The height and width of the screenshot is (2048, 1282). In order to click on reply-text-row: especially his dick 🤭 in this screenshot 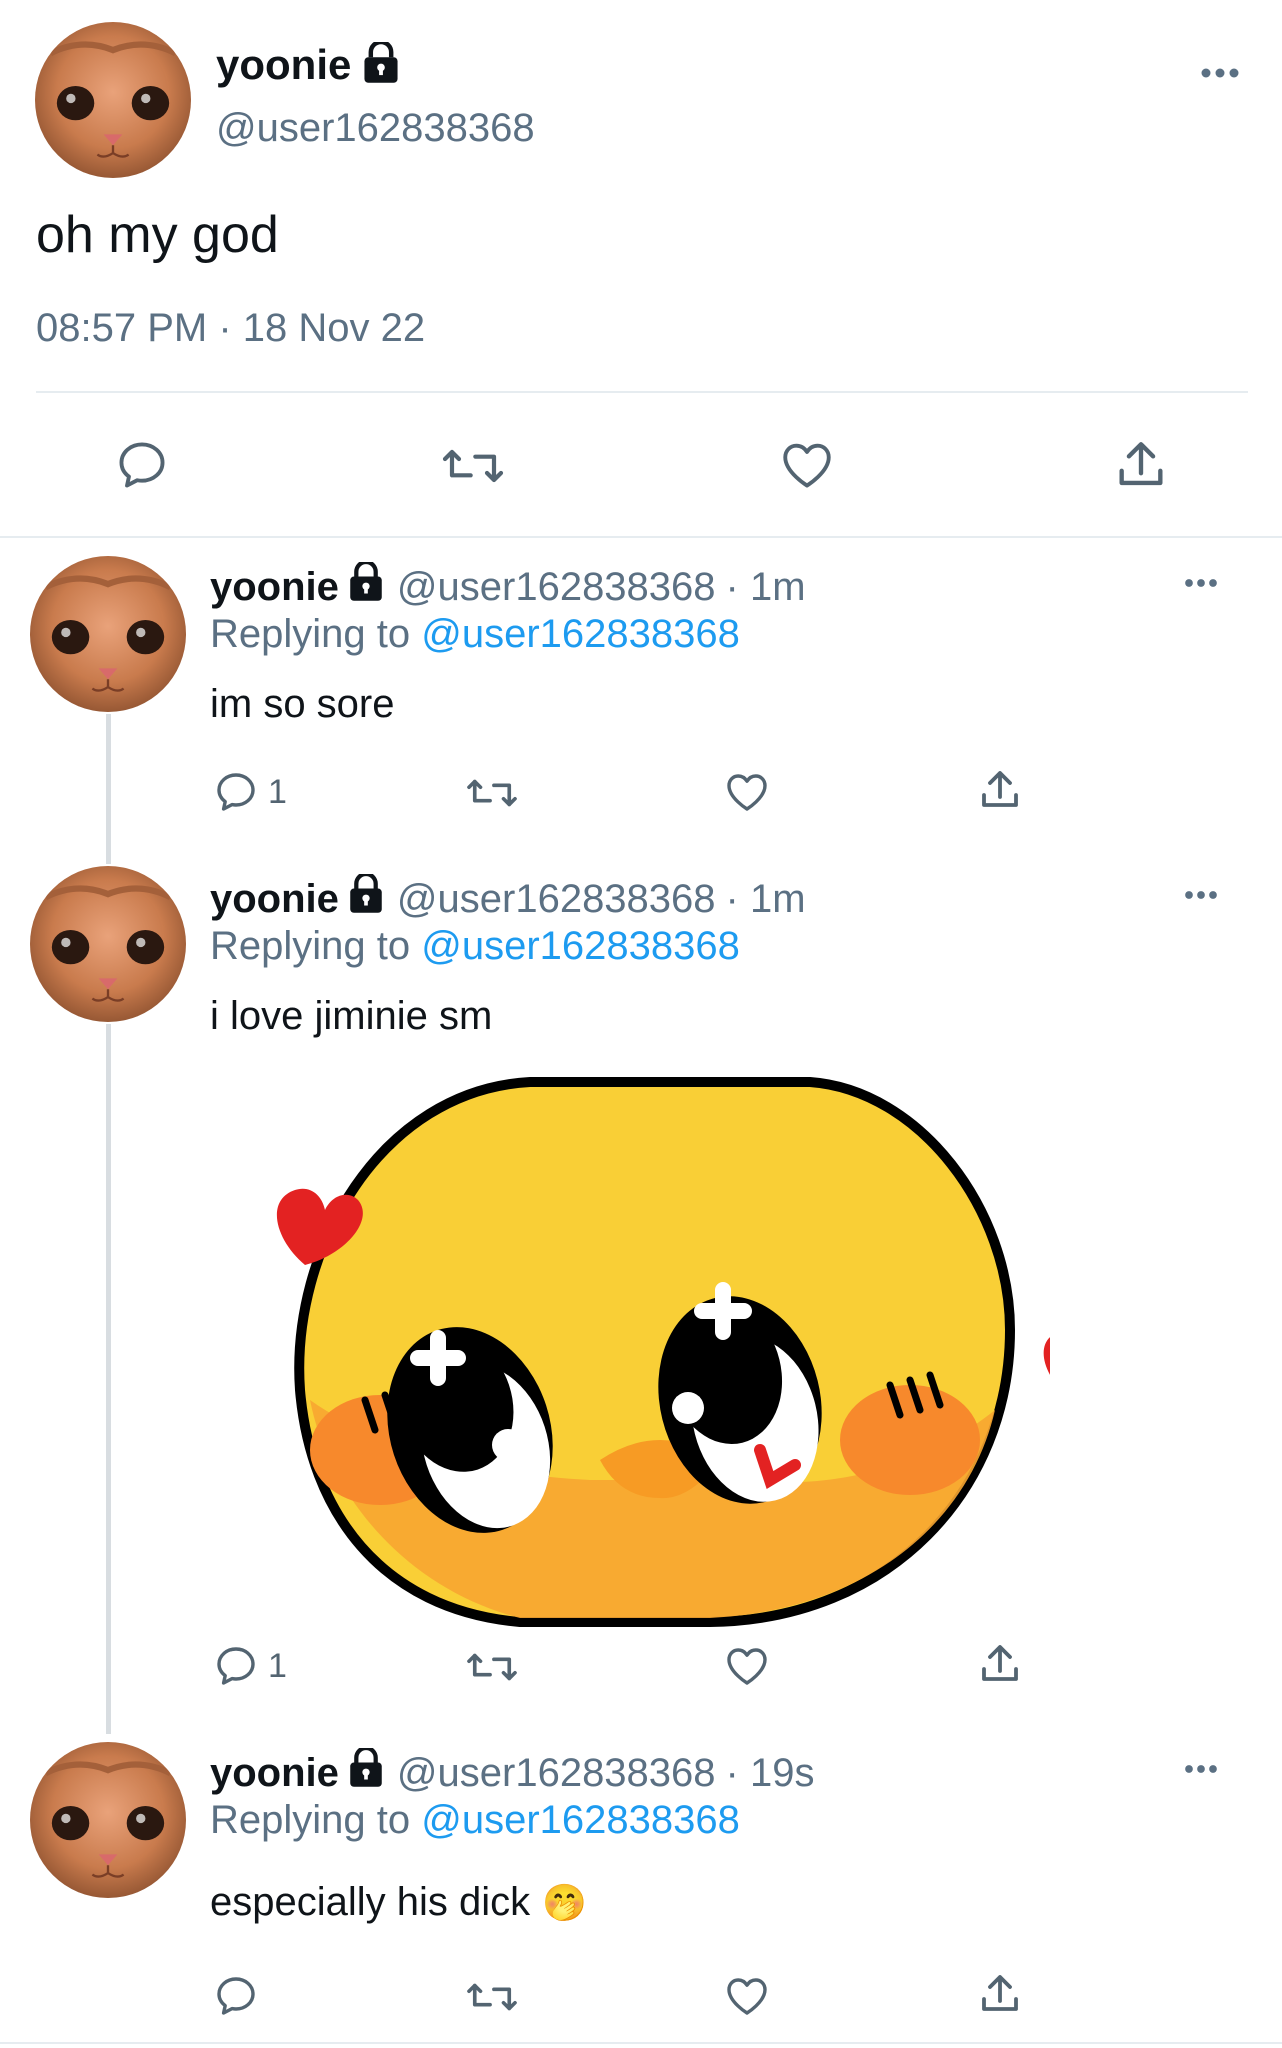, I will do `click(398, 1902)`.